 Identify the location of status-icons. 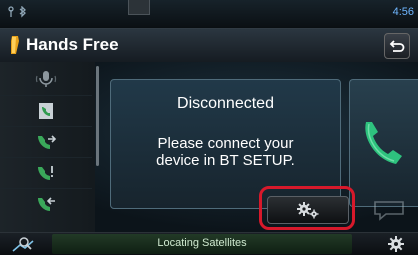
(21, 12).